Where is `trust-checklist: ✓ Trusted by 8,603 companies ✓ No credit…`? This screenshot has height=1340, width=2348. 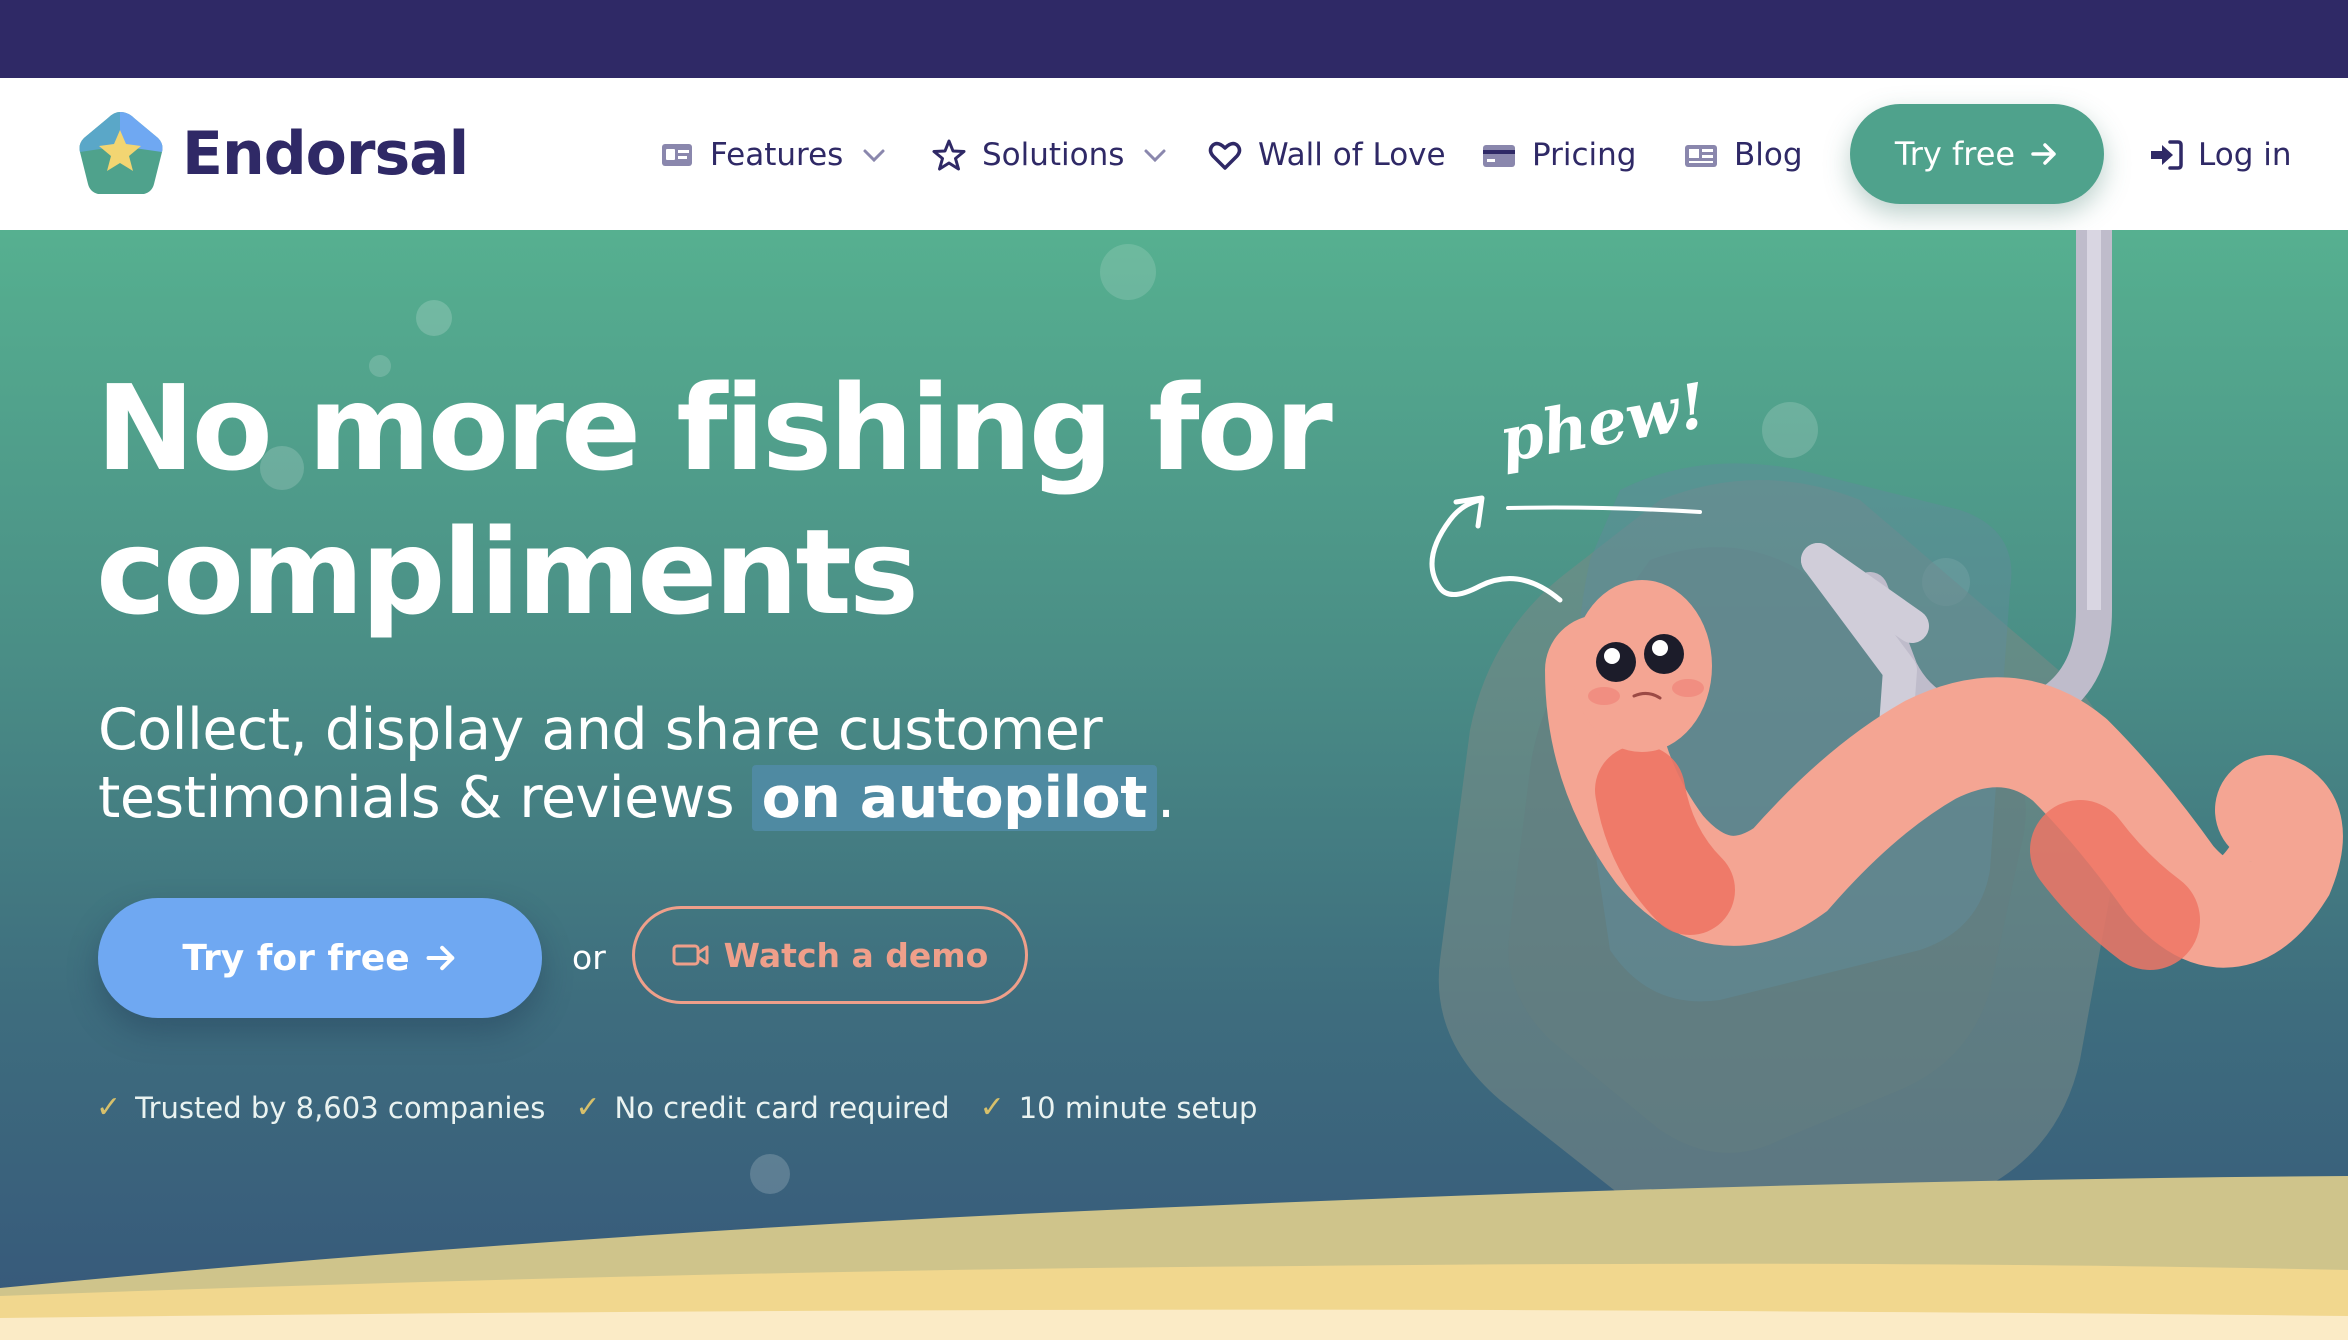
trust-checklist: ✓ Trusted by 8,603 companies ✓ No credit… is located at coordinates (676, 1107).